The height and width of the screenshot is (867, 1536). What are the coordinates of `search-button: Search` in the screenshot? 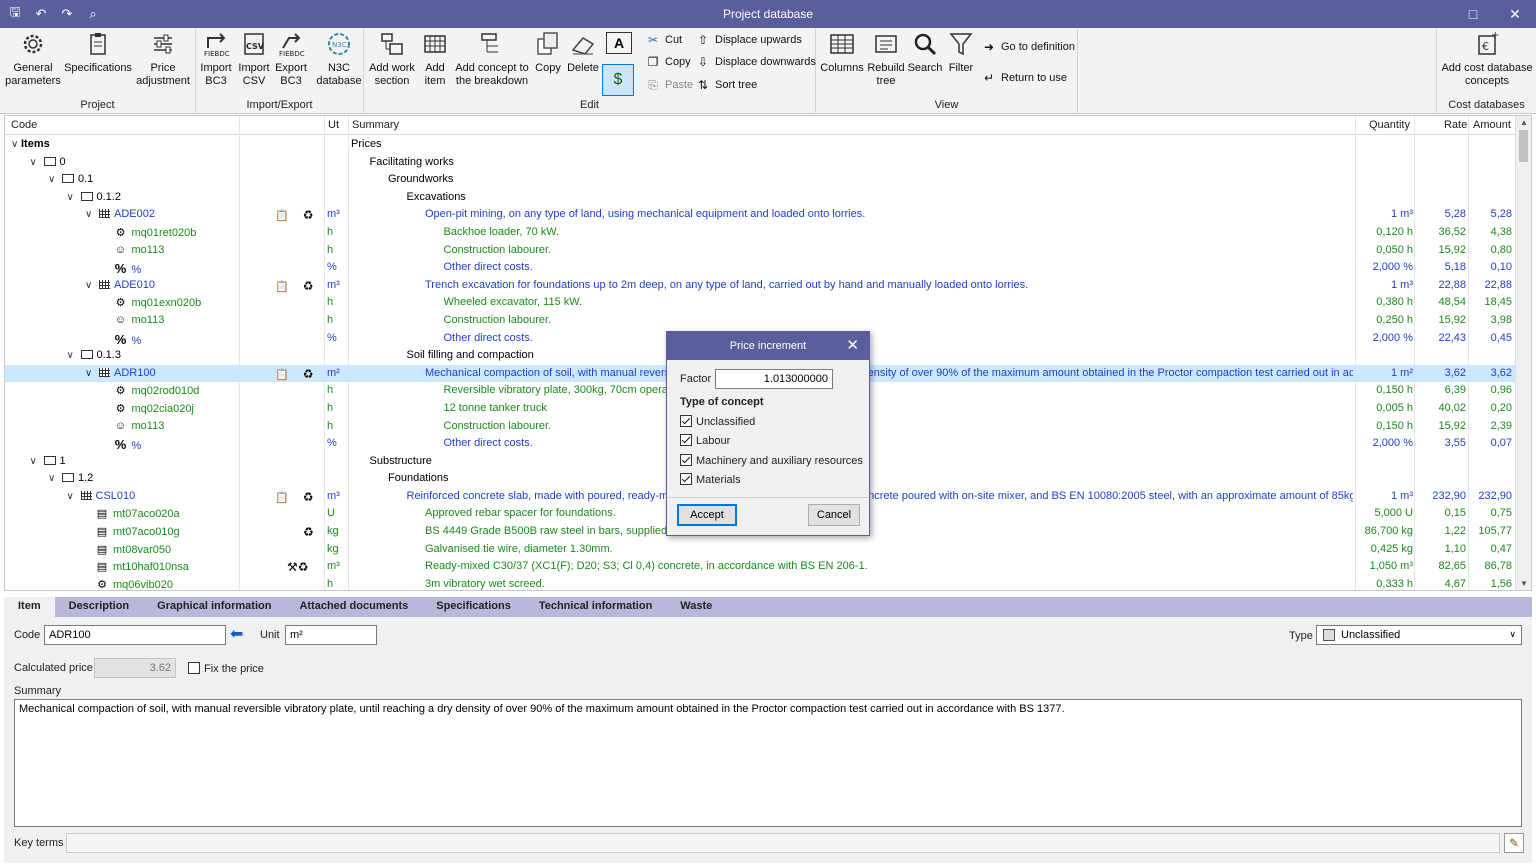 It's located at (925, 52).